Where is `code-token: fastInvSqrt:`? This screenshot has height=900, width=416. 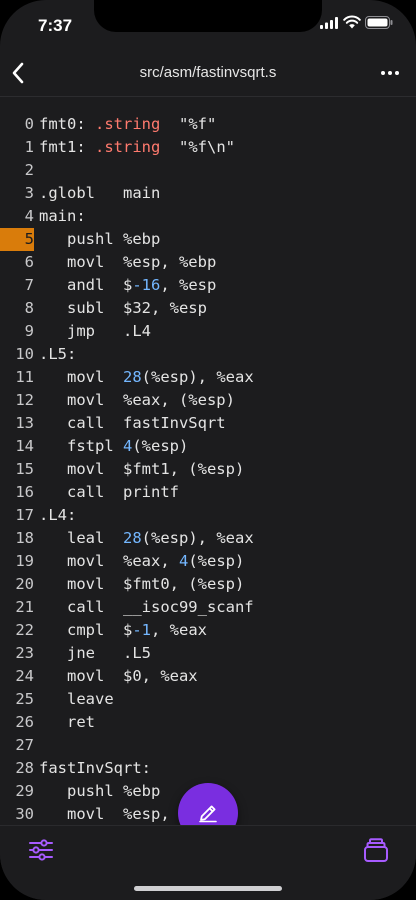 code-token: fastInvSqrt: is located at coordinates (95, 768).